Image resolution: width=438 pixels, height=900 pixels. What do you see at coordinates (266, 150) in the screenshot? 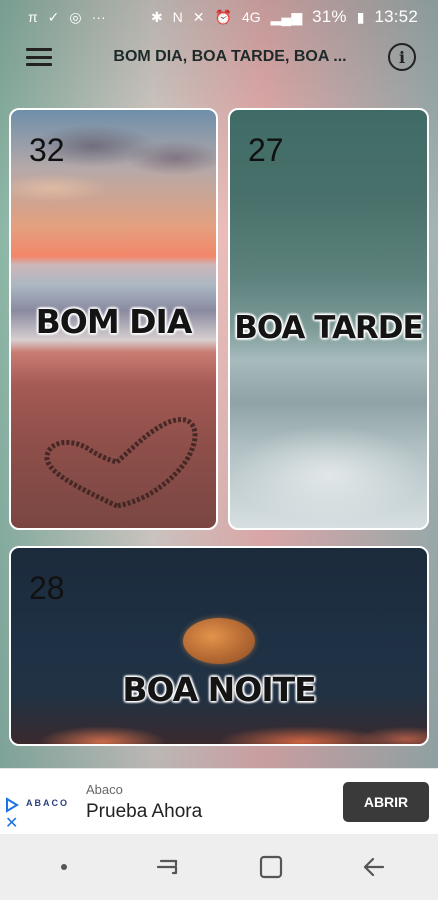
I see `card-count: 27` at bounding box center [266, 150].